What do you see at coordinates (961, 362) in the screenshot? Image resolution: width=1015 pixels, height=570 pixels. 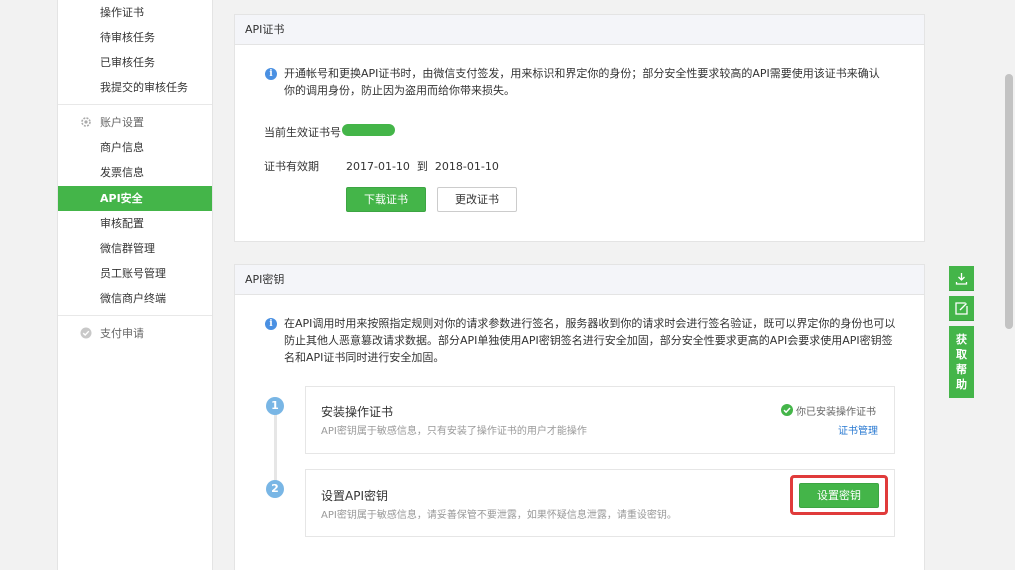 I see `get-help-button: 获 取 帮 助` at bounding box center [961, 362].